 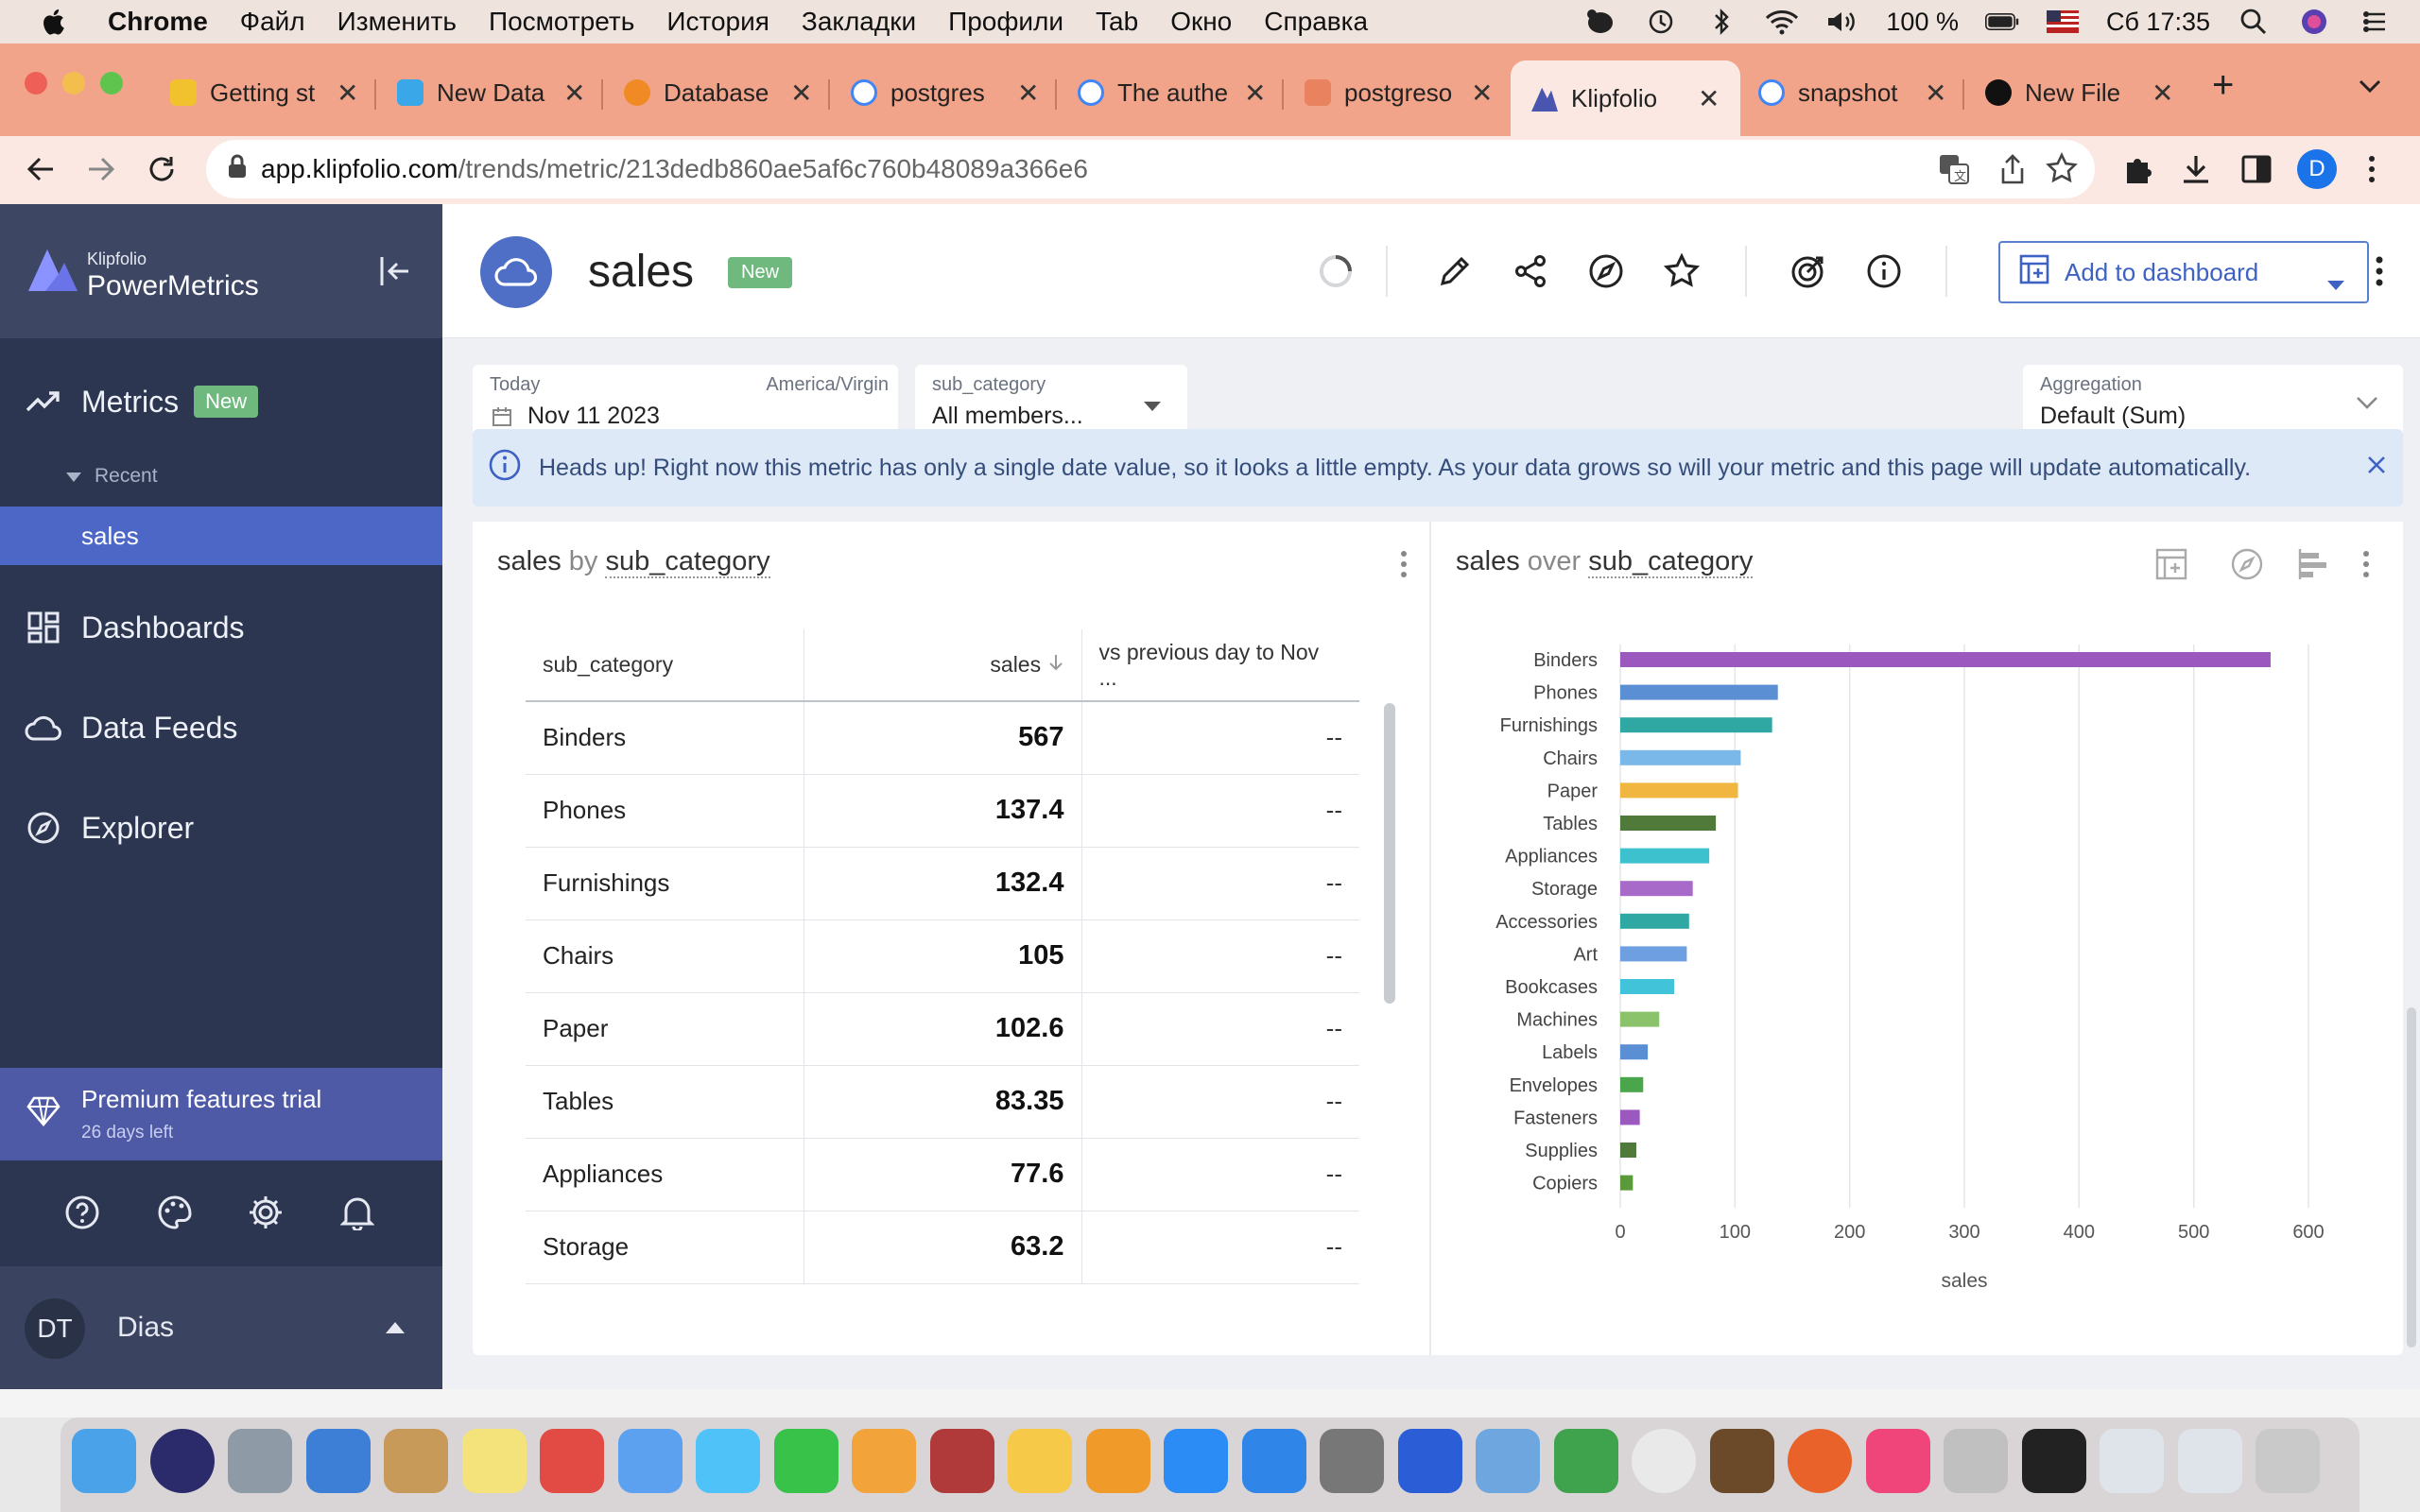 I want to click on tab-snapshot: snapshot ✕, so click(x=1852, y=92).